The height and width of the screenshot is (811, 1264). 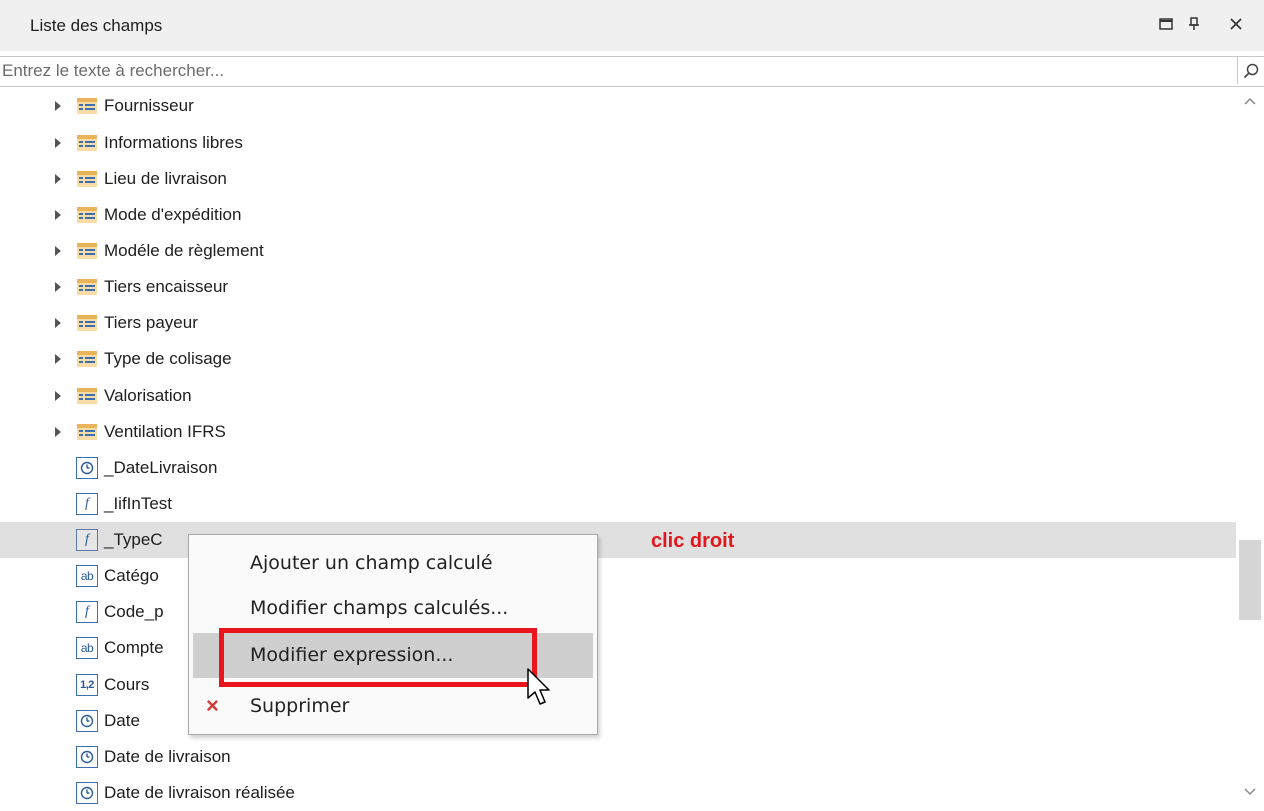 What do you see at coordinates (618, 648) in the screenshot?
I see `tree-item: ab Compte` at bounding box center [618, 648].